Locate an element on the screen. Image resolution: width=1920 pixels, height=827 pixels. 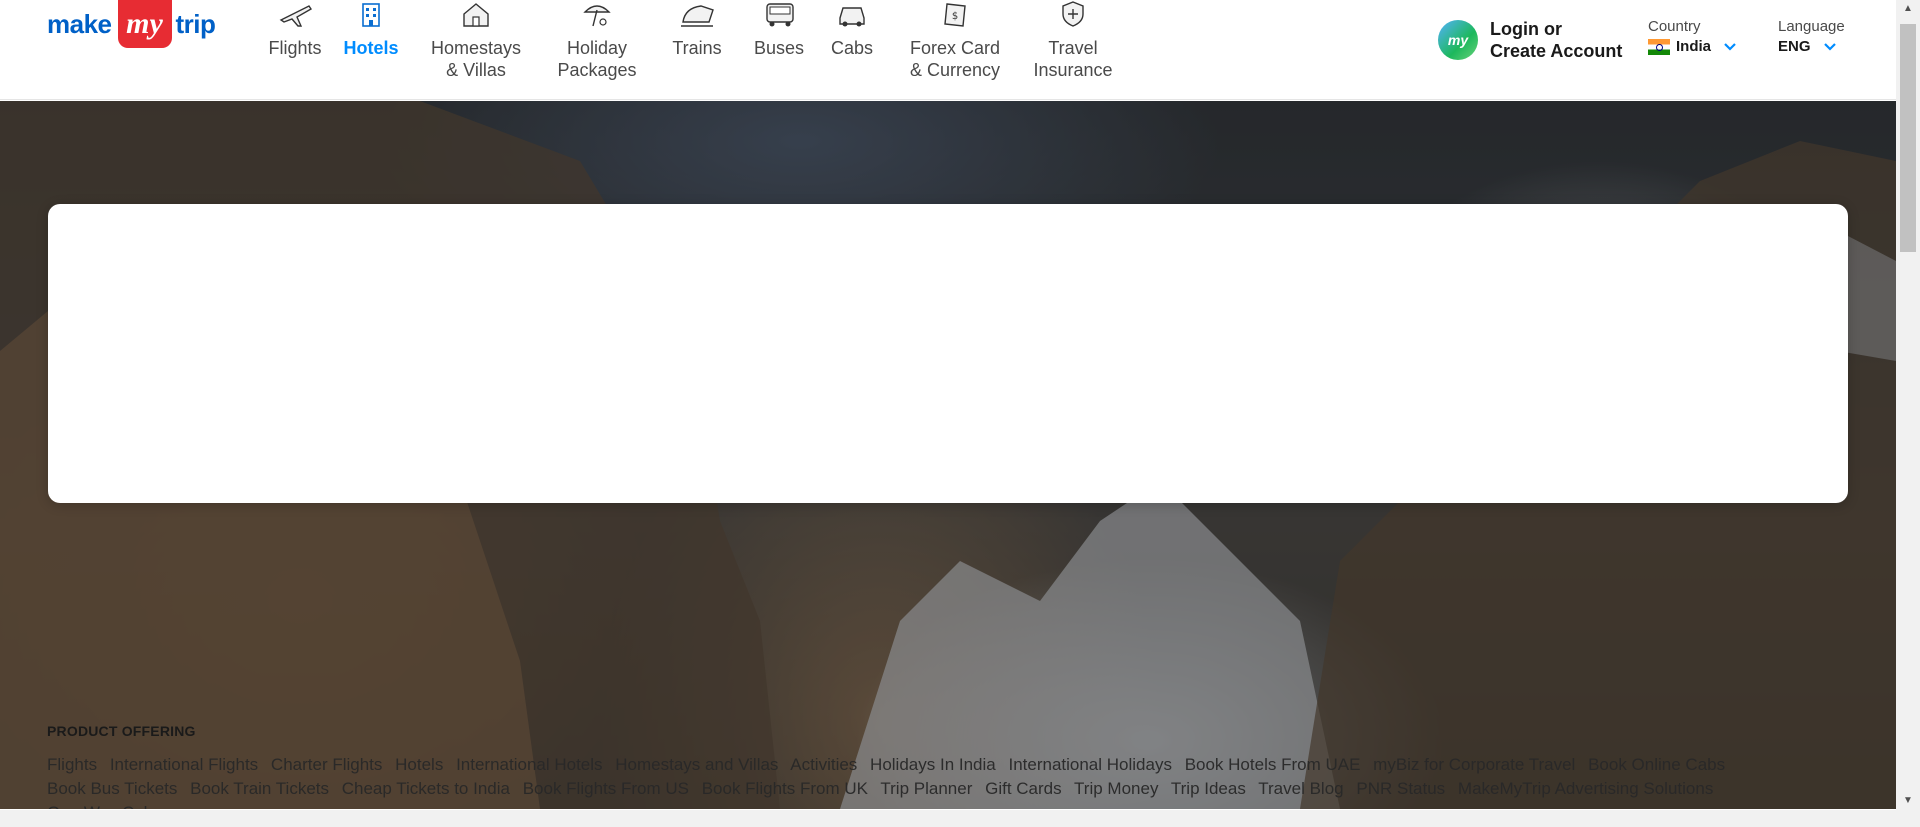
offering-link: International Flights is located at coordinates (184, 764).